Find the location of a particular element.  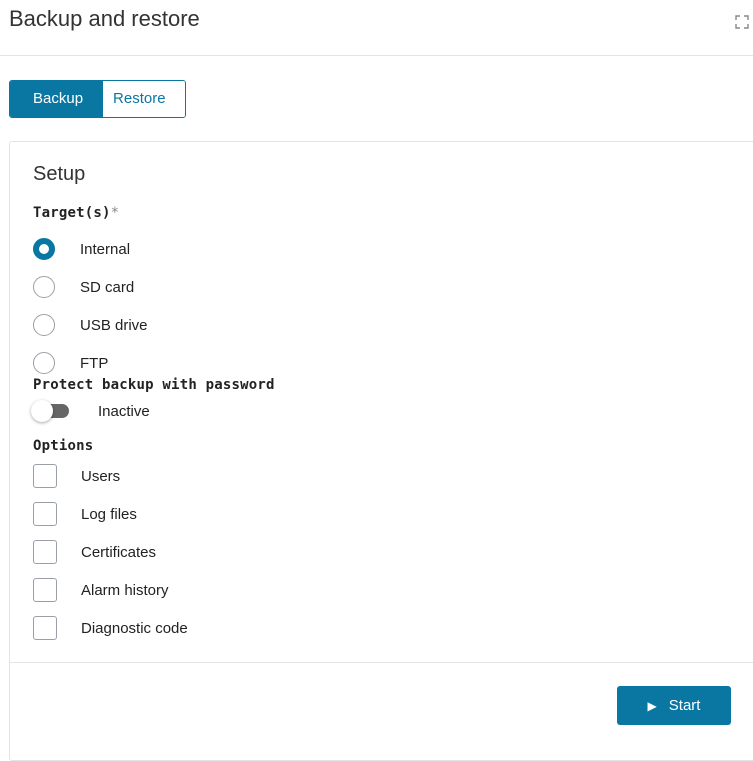

play-icon: ▶ is located at coordinates (652, 705).